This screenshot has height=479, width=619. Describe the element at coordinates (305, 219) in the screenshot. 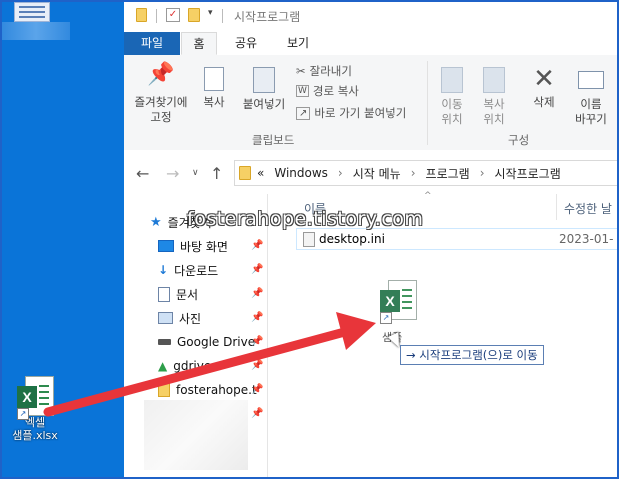

I see `watermark-text: fosterahope.tistory.com` at that location.